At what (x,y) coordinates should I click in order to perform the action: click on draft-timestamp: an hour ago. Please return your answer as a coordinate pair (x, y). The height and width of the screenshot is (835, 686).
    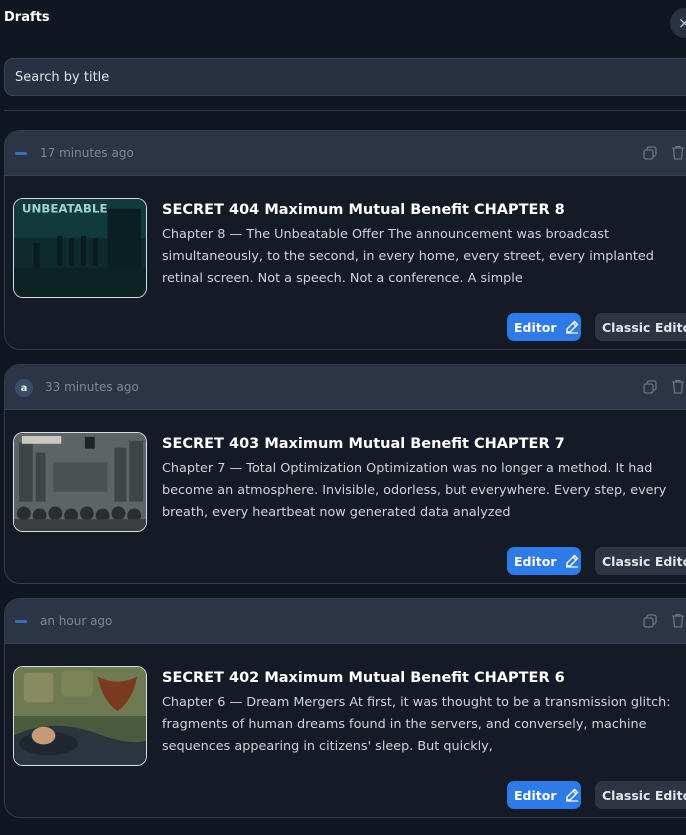
    Looking at the image, I should click on (76, 621).